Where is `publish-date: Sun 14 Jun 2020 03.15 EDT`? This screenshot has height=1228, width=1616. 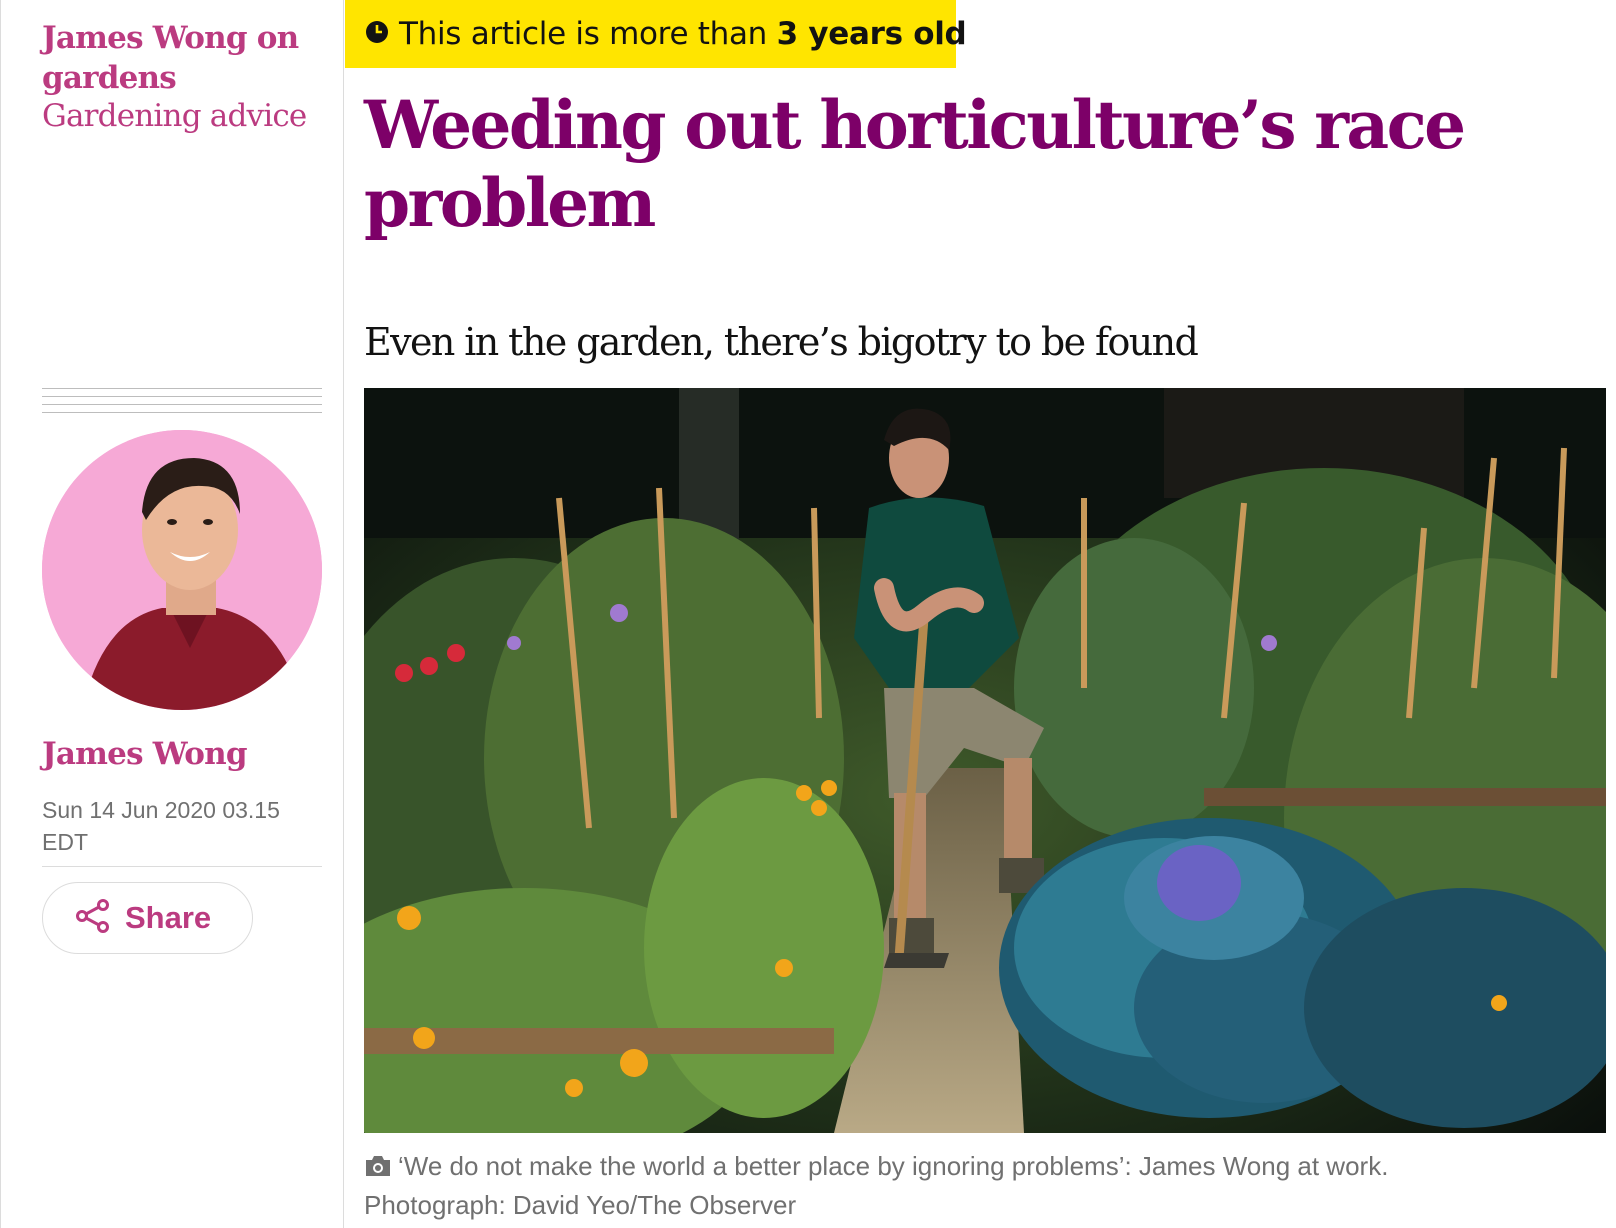 publish-date: Sun 14 Jun 2020 03.15 EDT is located at coordinates (161, 826).